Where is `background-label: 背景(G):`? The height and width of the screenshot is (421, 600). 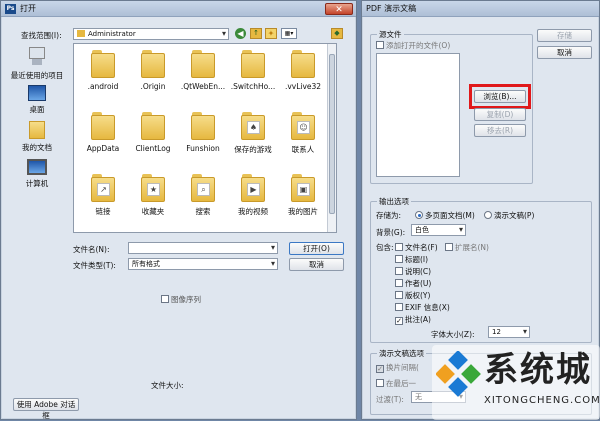
background-label: 背景(G): is located at coordinates (391, 232).